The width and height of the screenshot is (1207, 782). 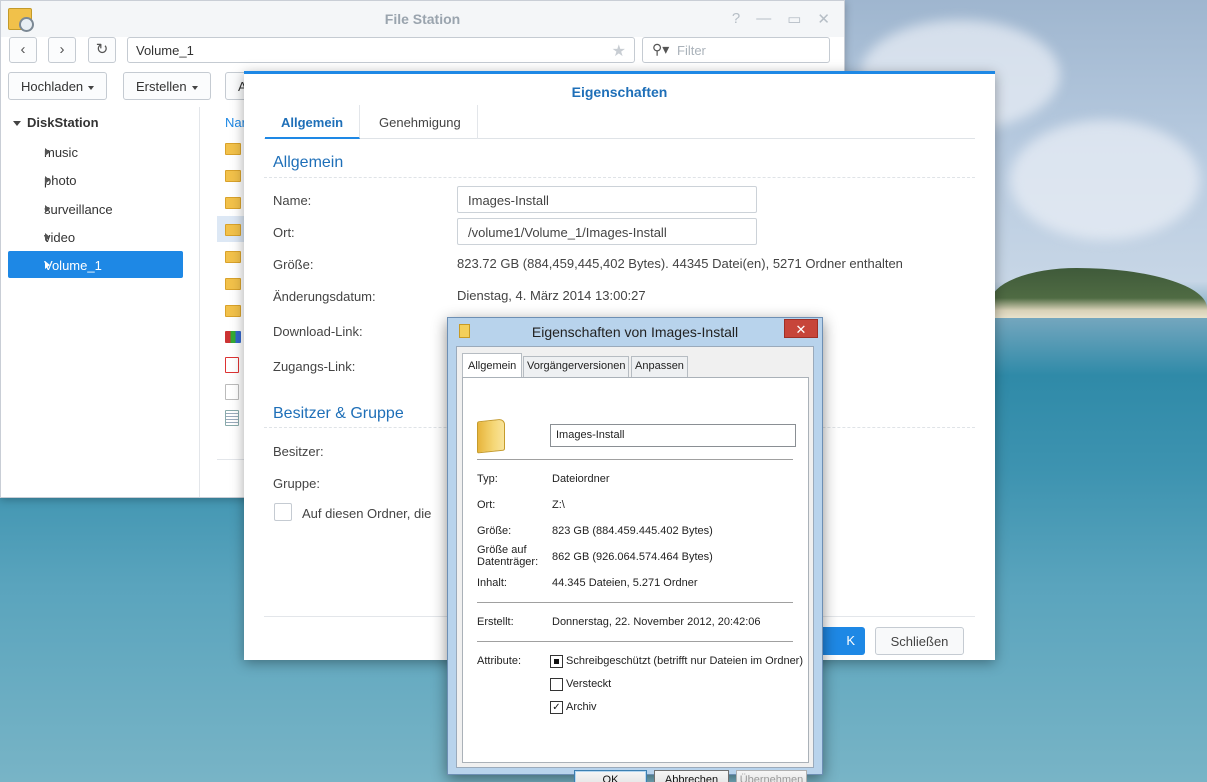 What do you see at coordinates (619, 92) in the screenshot?
I see `dialog-title: Eigenschaften` at bounding box center [619, 92].